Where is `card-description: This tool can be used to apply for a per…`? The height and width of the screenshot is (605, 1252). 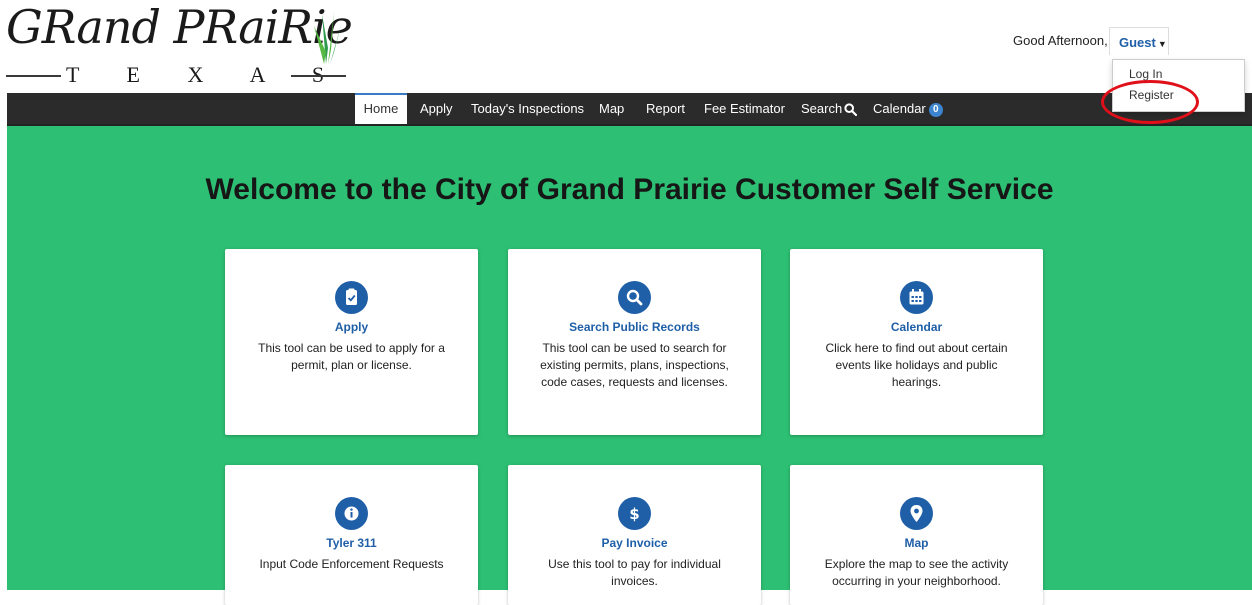 card-description: This tool can be used to apply for a per… is located at coordinates (351, 356).